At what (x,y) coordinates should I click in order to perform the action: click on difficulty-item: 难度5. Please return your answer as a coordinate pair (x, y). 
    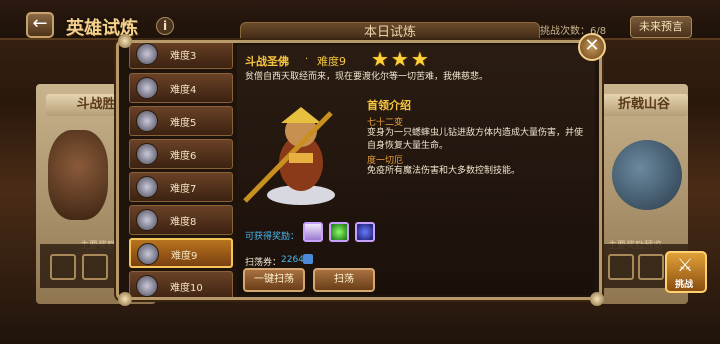
    Looking at the image, I should click on (181, 121).